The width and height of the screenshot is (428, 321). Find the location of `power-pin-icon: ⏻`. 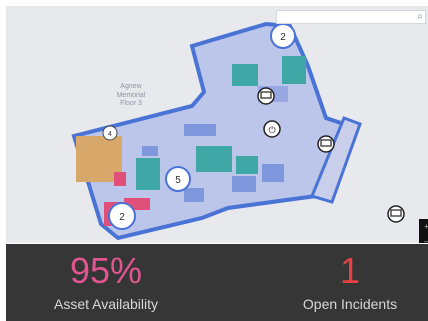

power-pin-icon: ⏻ is located at coordinates (272, 129).